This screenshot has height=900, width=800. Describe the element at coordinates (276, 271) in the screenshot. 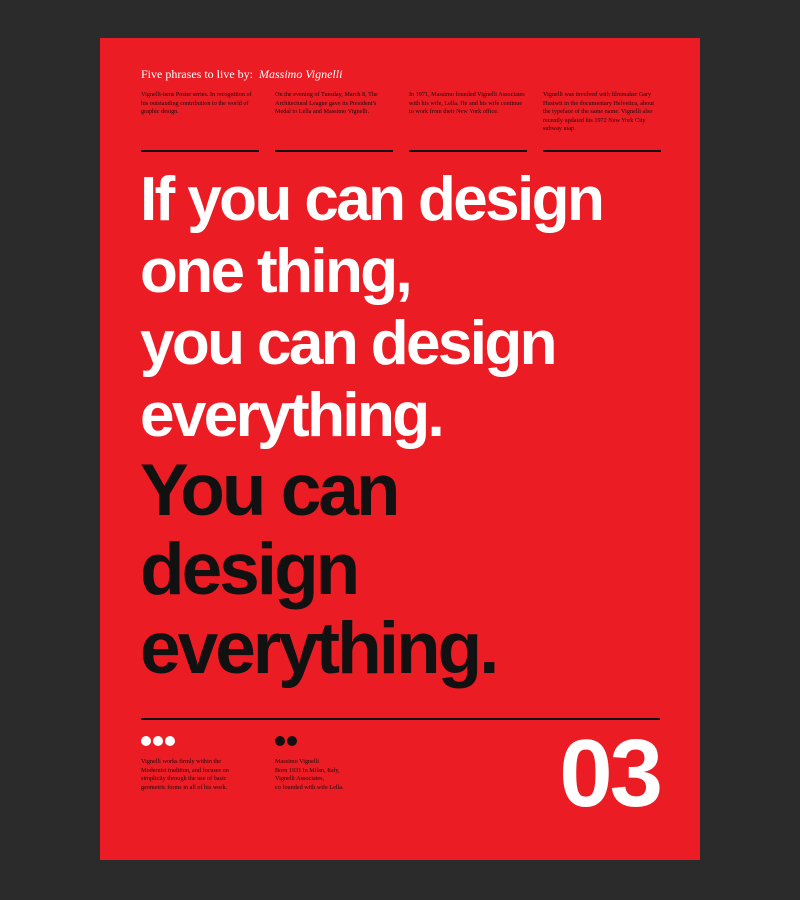

I see `headline-white-line-2: one thing,` at that location.